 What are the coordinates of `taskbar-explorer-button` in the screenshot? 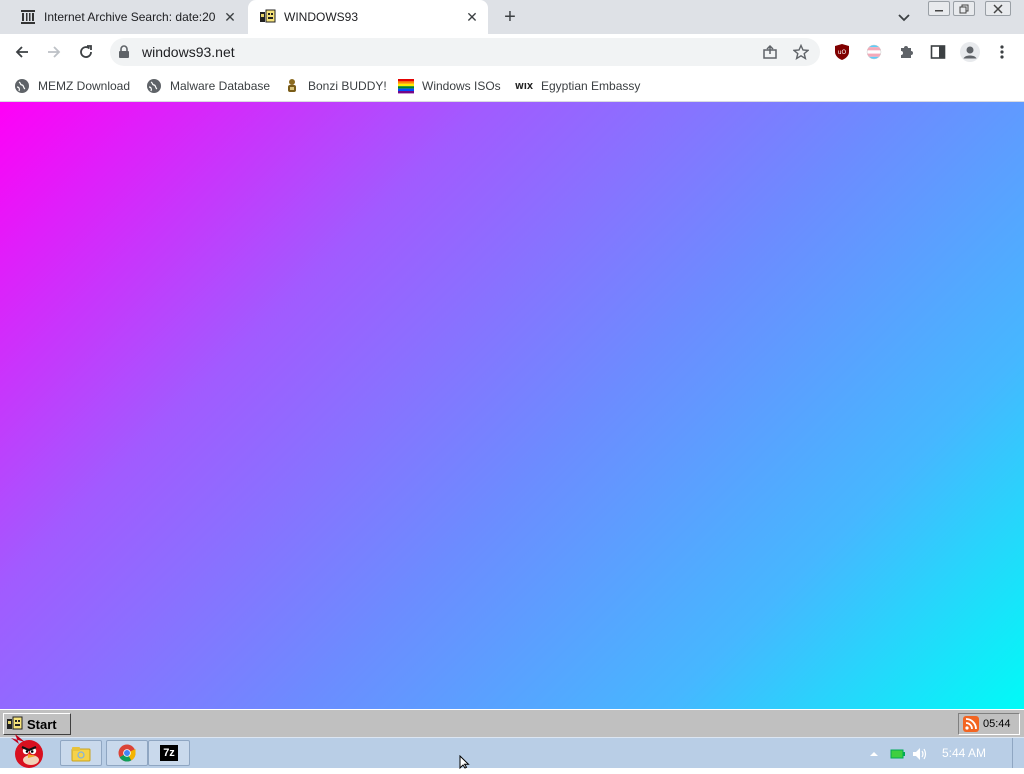 It's located at (81, 753).